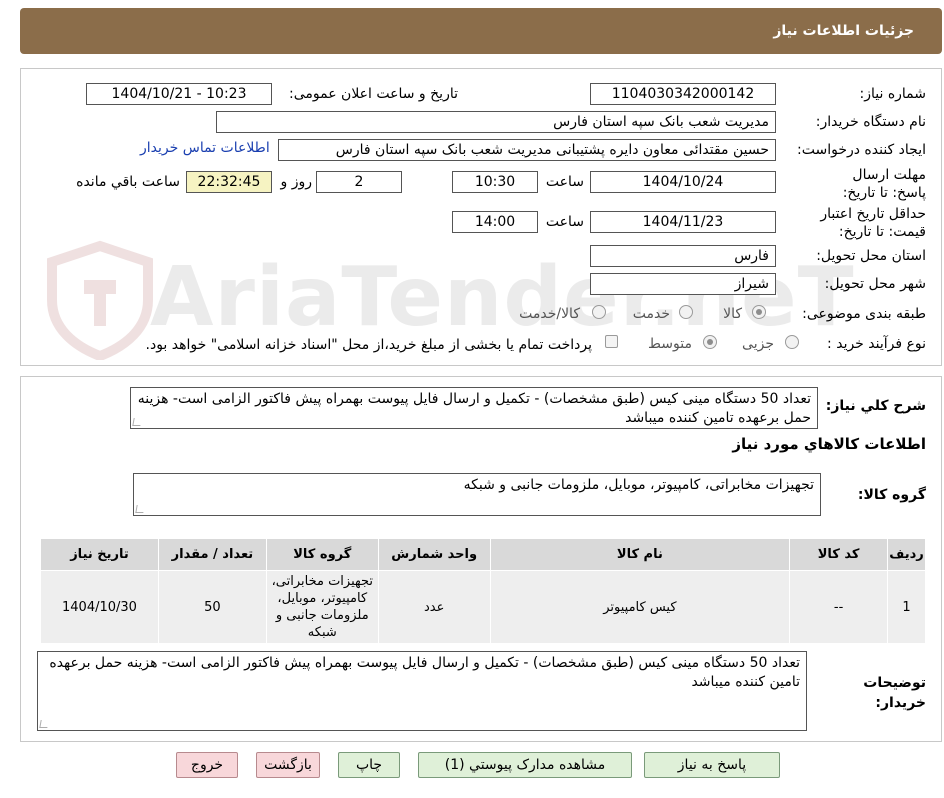 The image size is (944, 798). What do you see at coordinates (871, 256) in the screenshot?
I see `province-label: استان محل تحویل:` at bounding box center [871, 256].